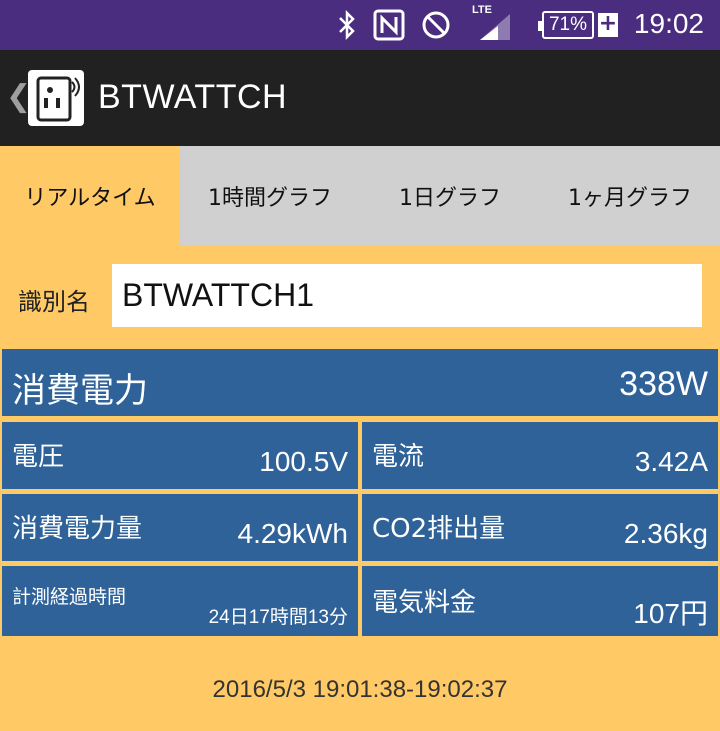 The width and height of the screenshot is (720, 731). I want to click on tab-realtime: リアルタイム, so click(90, 196).